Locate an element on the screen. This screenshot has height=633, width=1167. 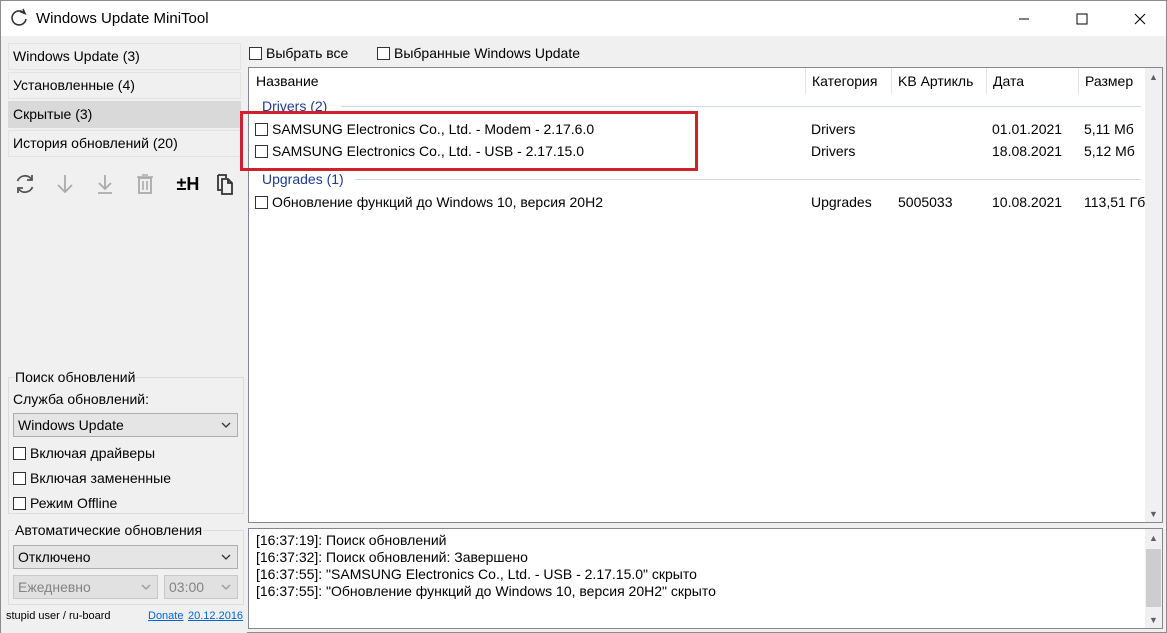
download-button is located at coordinates (65, 184).